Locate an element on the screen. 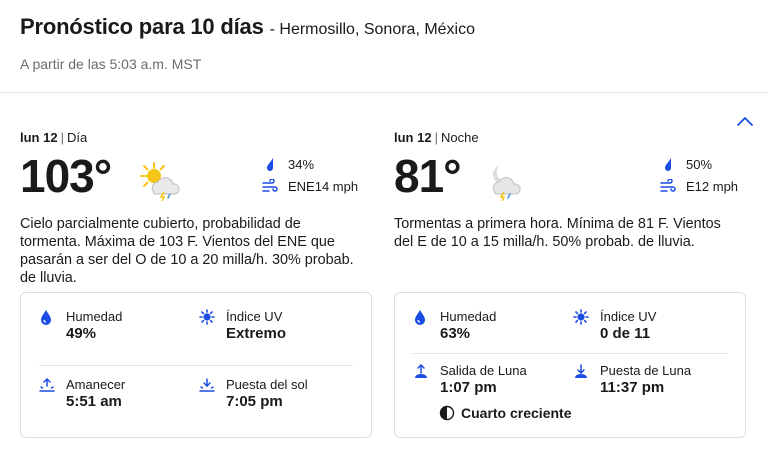 This screenshot has height=450, width=768. night-precip-value: 50% is located at coordinates (699, 164).